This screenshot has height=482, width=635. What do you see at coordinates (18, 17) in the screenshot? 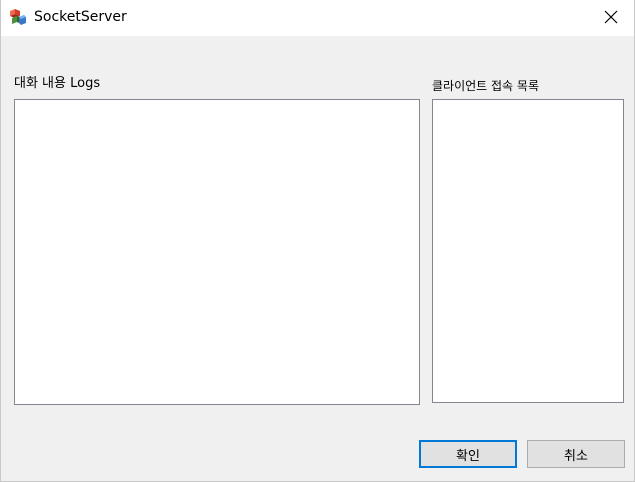
I see `app-cubes-icon` at bounding box center [18, 17].